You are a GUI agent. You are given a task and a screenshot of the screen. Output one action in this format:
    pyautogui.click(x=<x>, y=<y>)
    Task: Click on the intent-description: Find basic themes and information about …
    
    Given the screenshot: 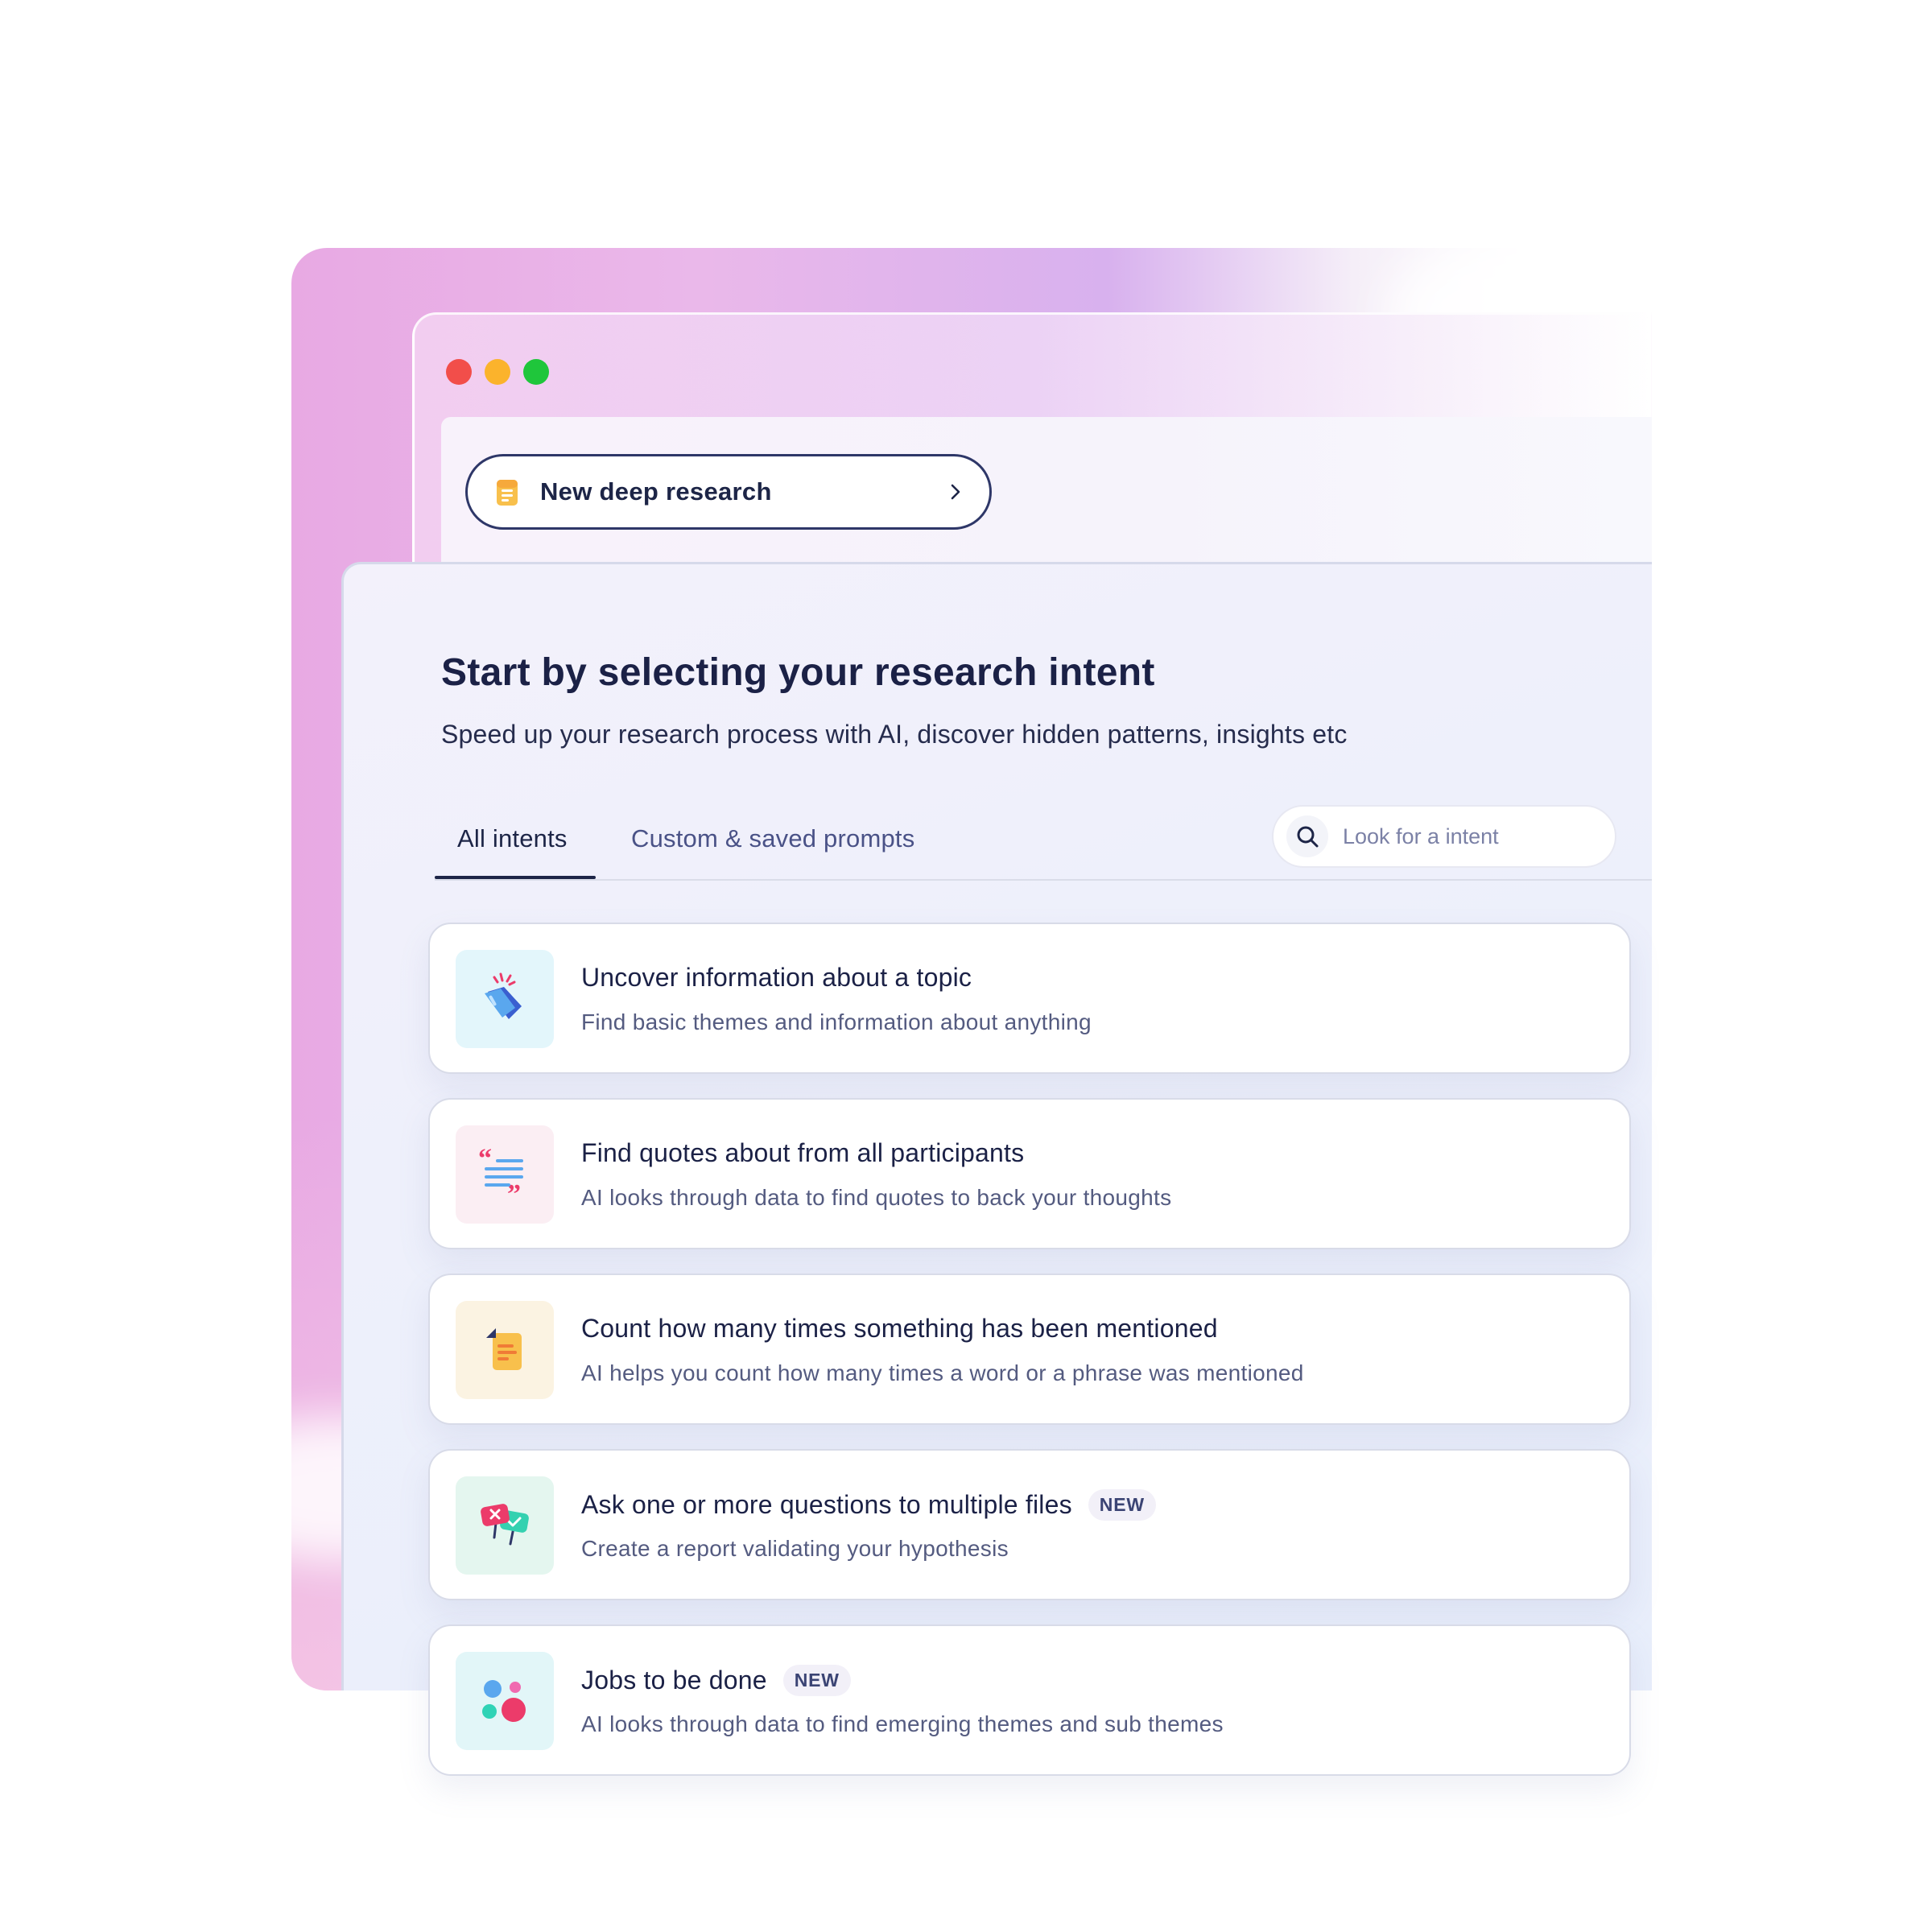 What is the action you would take?
    pyautogui.click(x=836, y=1021)
    